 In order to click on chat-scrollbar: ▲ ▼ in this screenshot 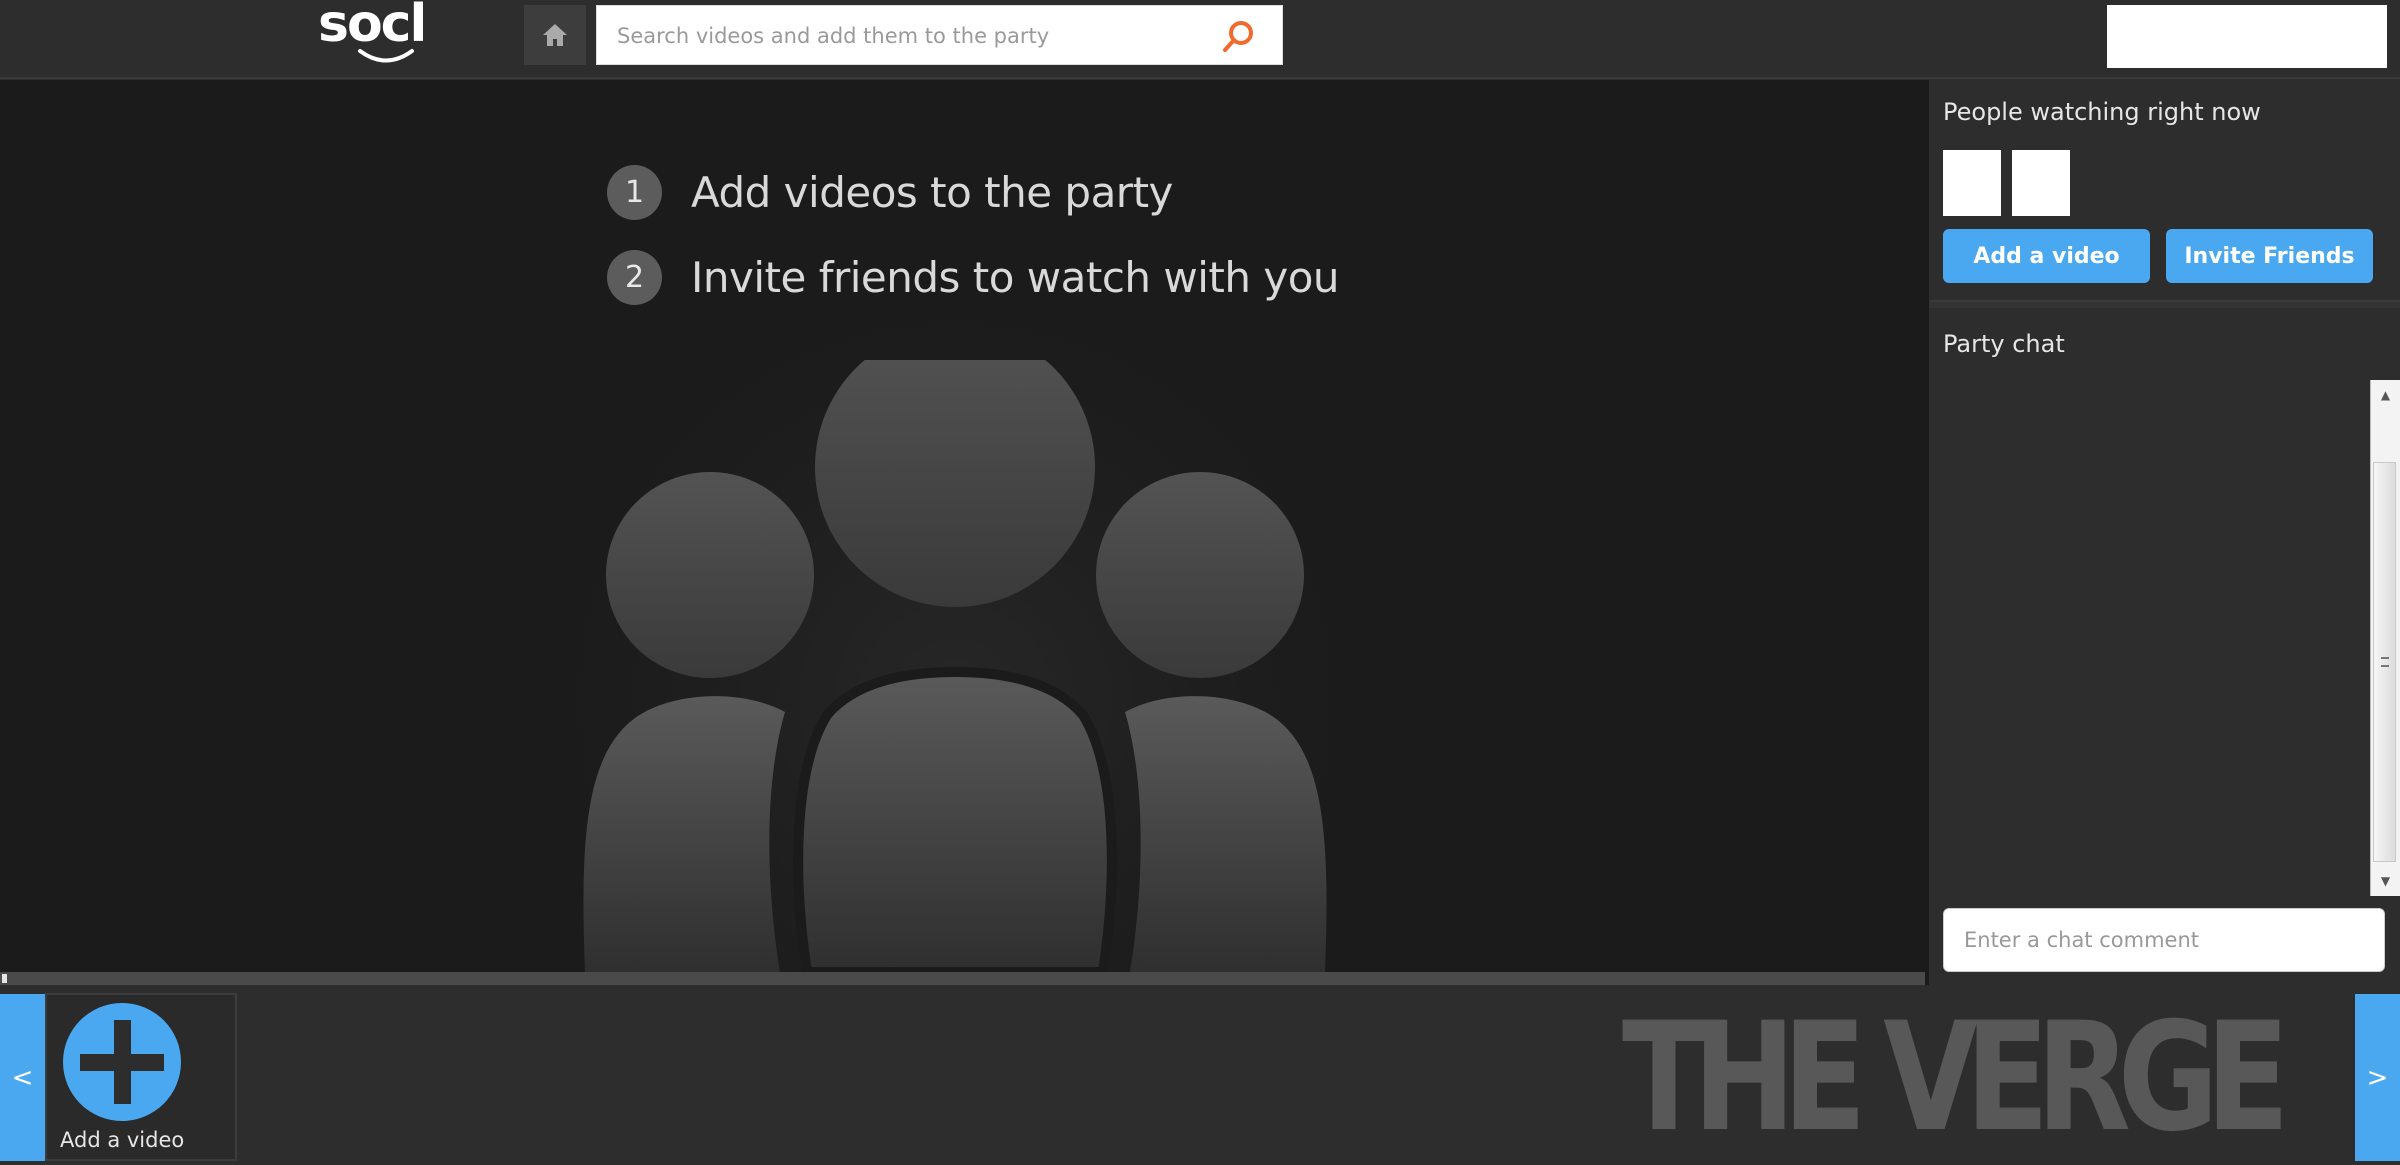, I will do `click(2385, 638)`.